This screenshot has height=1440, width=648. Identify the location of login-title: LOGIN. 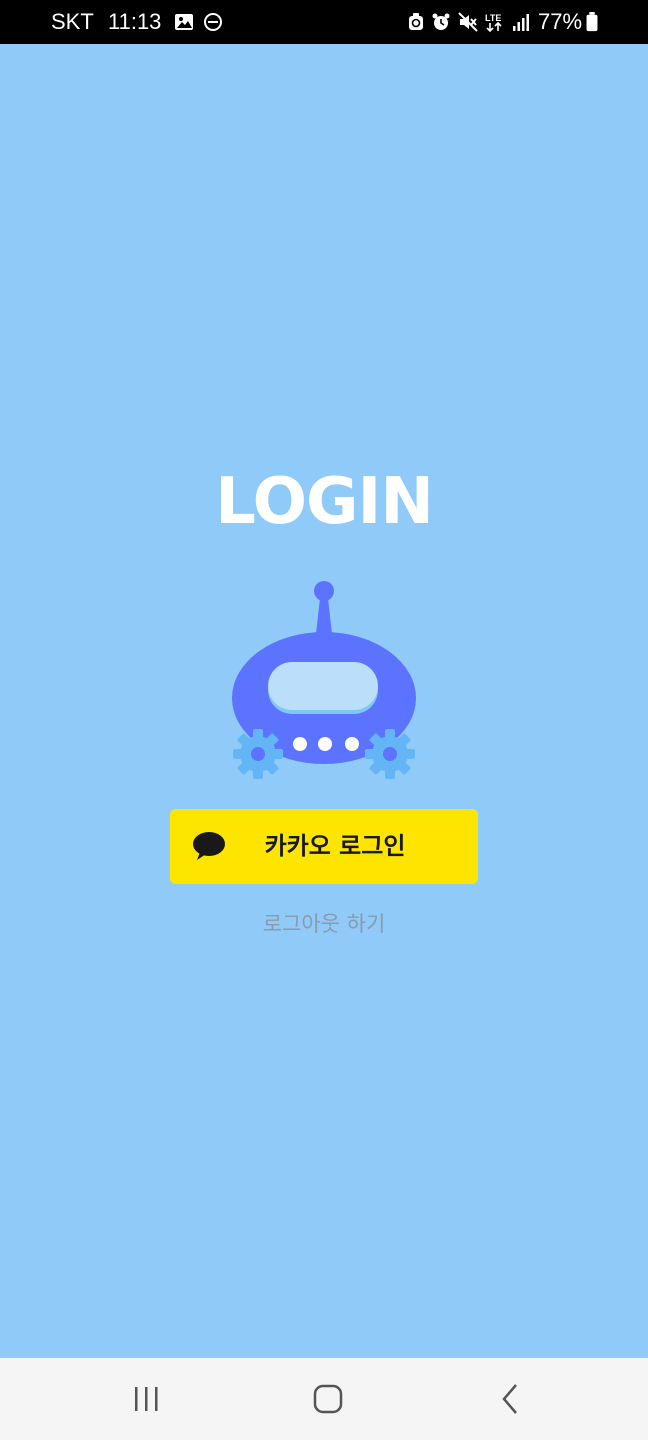
(324, 502).